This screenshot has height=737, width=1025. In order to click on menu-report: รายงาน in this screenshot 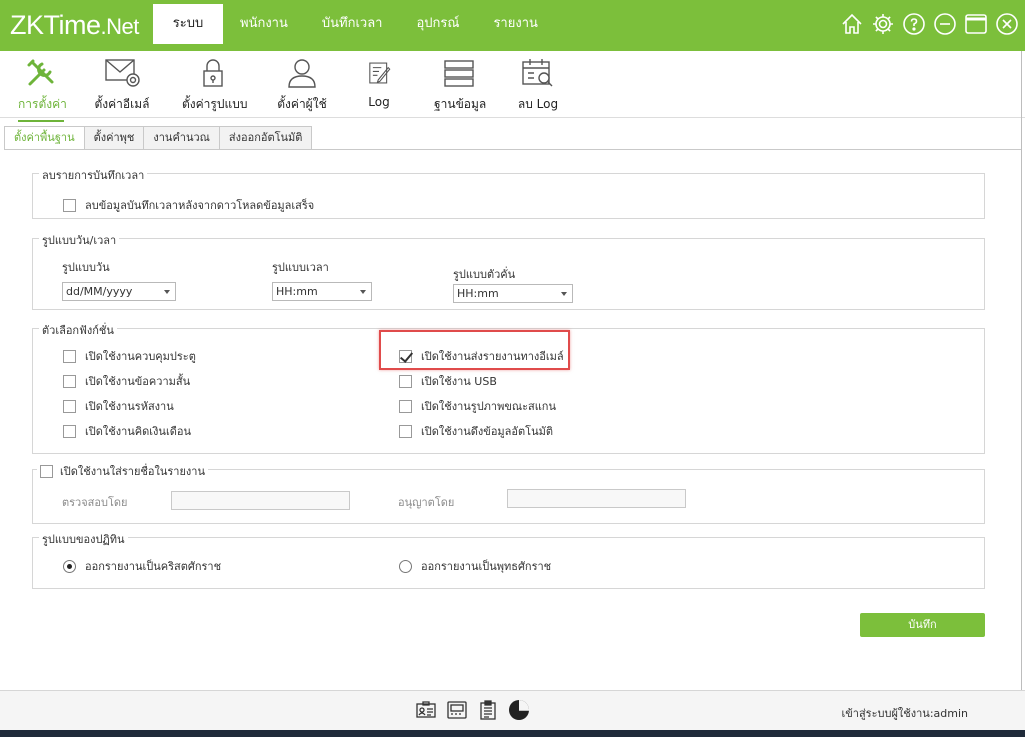, I will do `click(515, 24)`.